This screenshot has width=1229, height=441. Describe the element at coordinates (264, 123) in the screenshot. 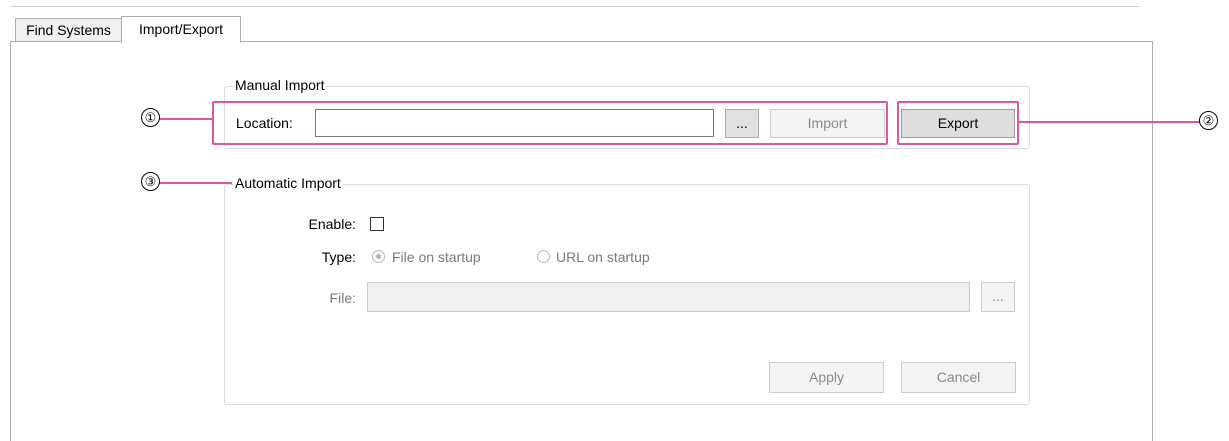

I see `location-label: Location:` at that location.